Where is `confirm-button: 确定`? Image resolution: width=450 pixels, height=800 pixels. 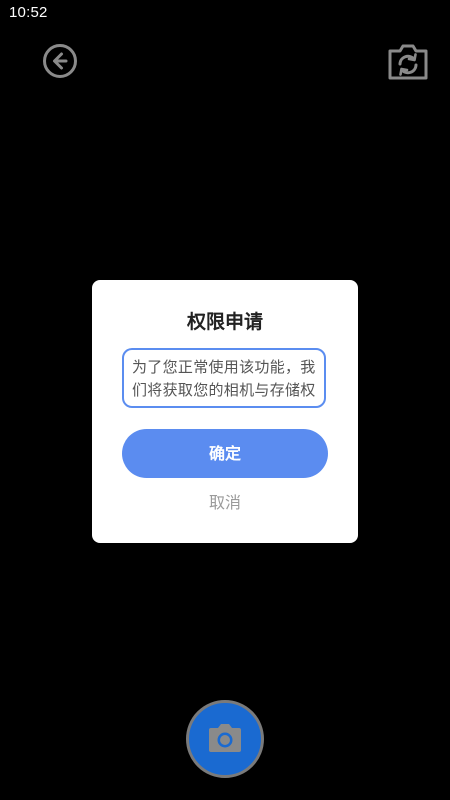 confirm-button: 确定 is located at coordinates (225, 453).